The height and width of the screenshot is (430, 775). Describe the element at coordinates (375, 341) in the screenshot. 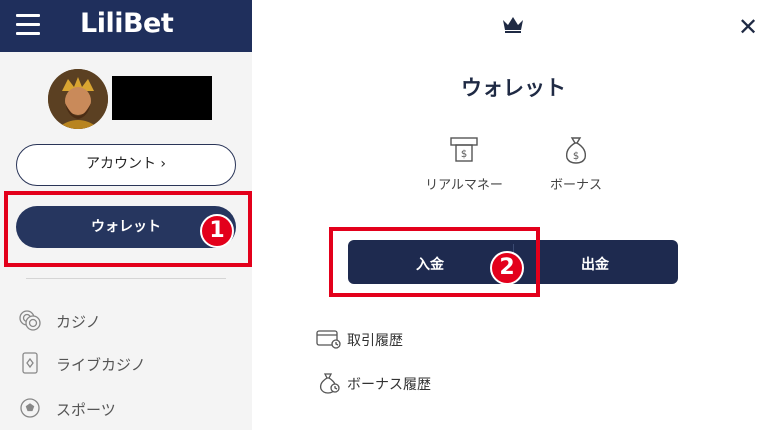

I see `history-label: 取引履歴` at that location.